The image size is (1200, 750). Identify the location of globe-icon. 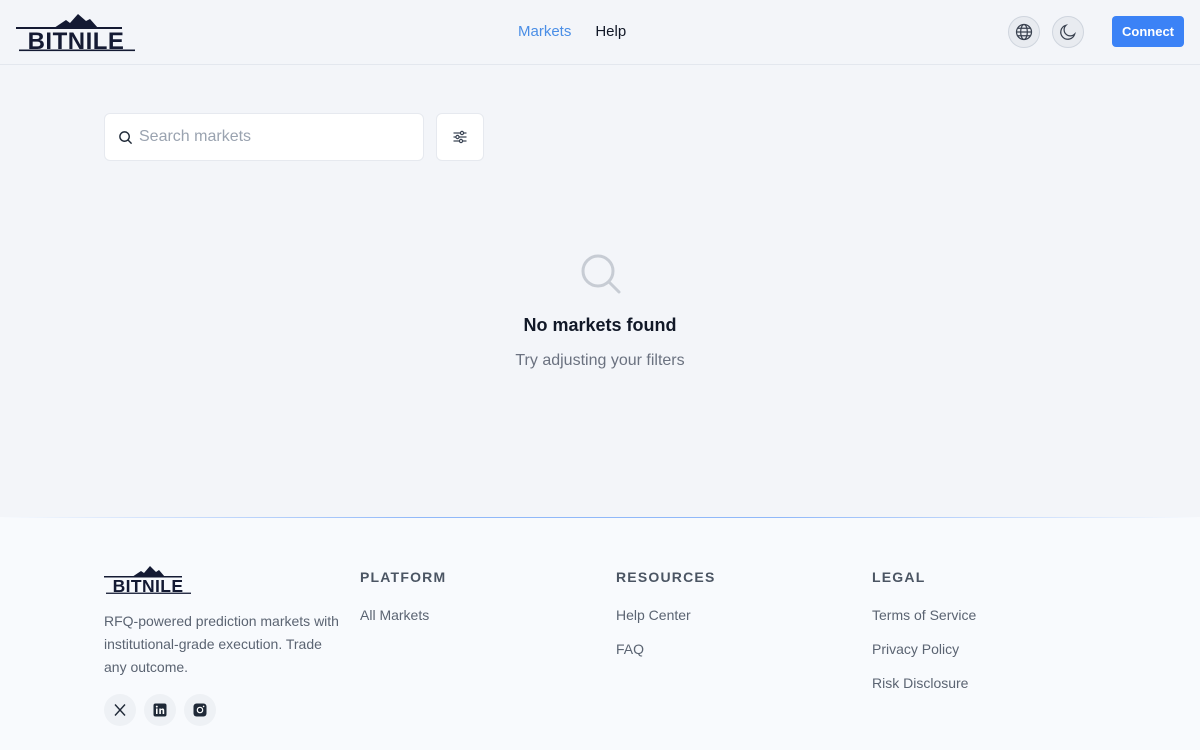
(1024, 32).